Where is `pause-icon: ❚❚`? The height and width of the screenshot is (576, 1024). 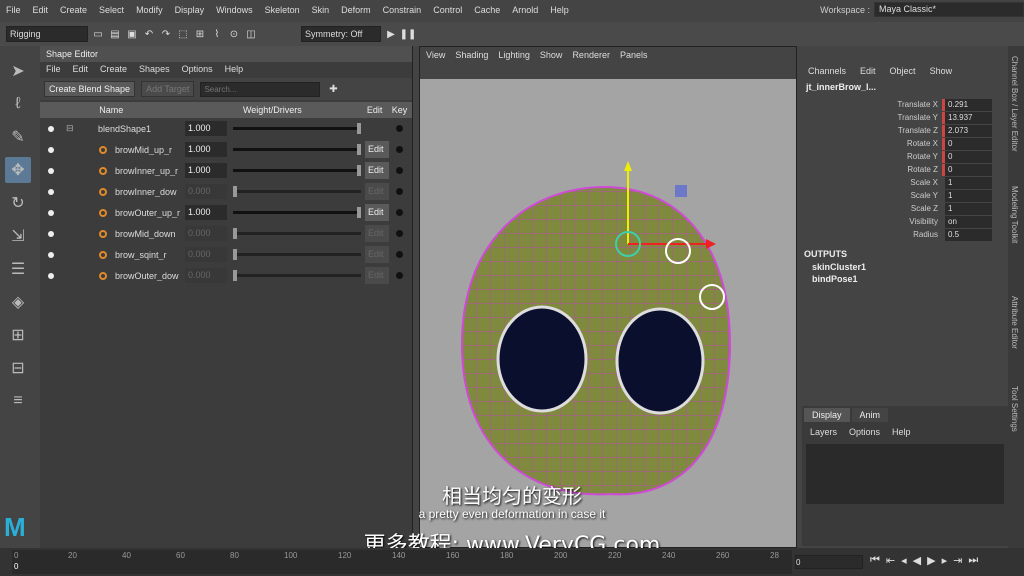
pause-icon: ❚❚ is located at coordinates (408, 34).